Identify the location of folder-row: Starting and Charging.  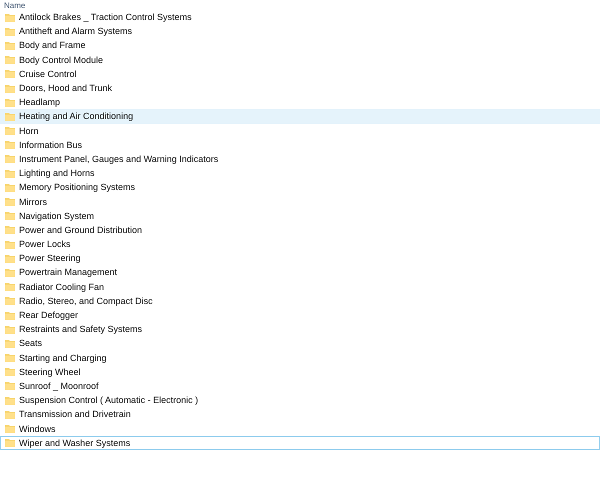
(300, 357).